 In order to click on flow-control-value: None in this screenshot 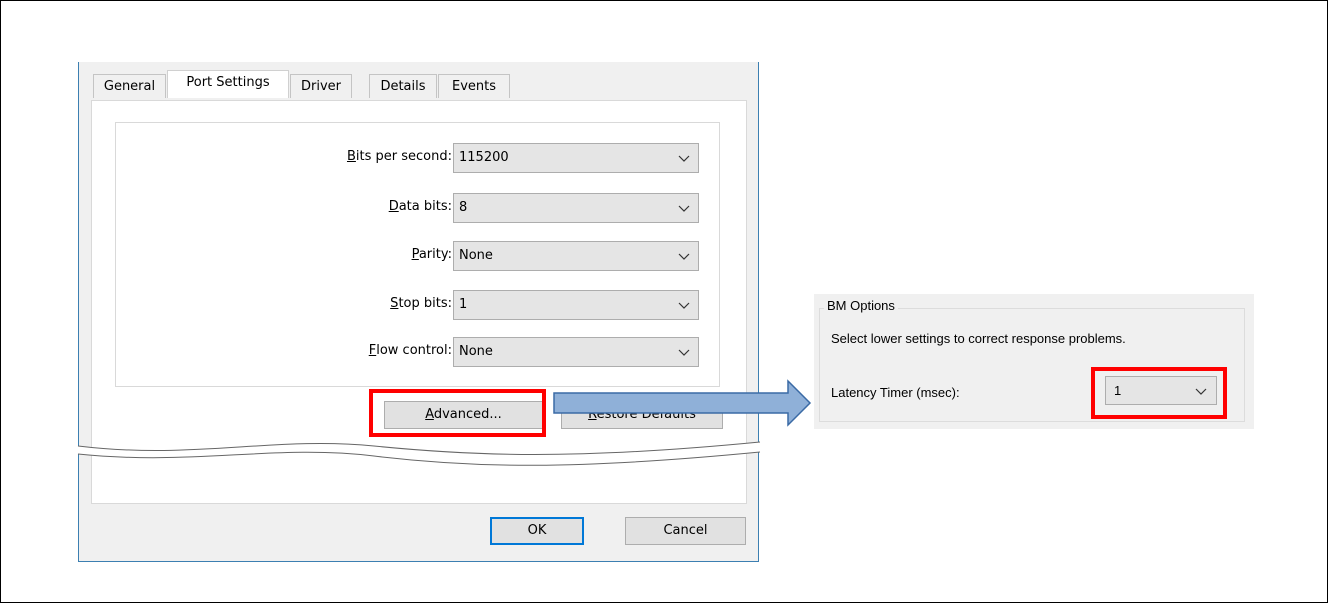, I will do `click(476, 351)`.